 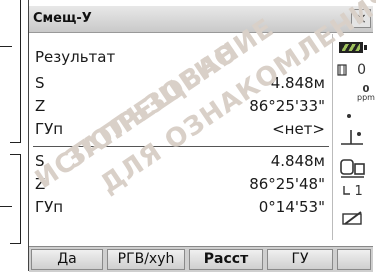 I want to click on ppm-indicator: 0 ppm, so click(x=366, y=93).